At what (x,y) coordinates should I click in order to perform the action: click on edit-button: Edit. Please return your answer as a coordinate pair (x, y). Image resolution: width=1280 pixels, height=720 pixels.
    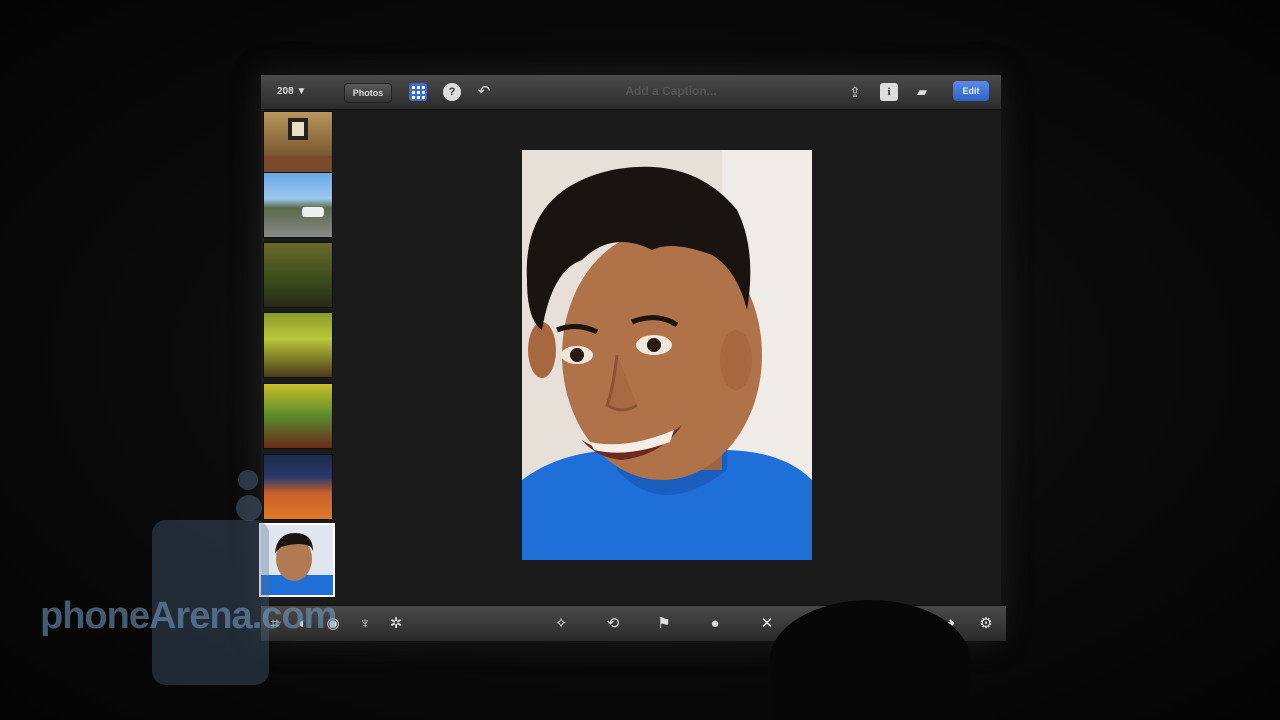
    Looking at the image, I should click on (971, 91).